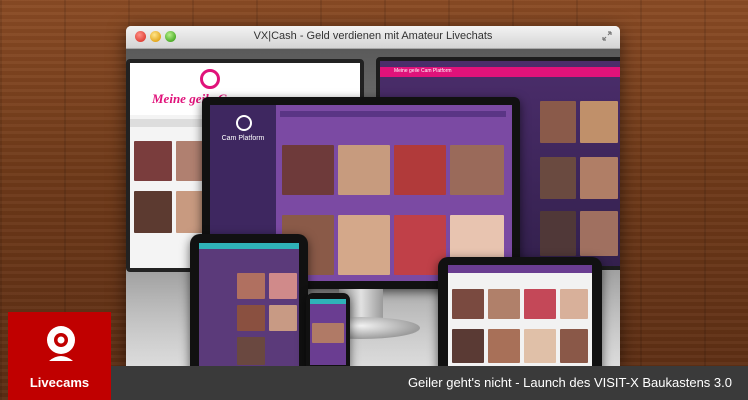 Image resolution: width=748 pixels, height=400 pixels. What do you see at coordinates (140, 36) in the screenshot?
I see `close-button` at bounding box center [140, 36].